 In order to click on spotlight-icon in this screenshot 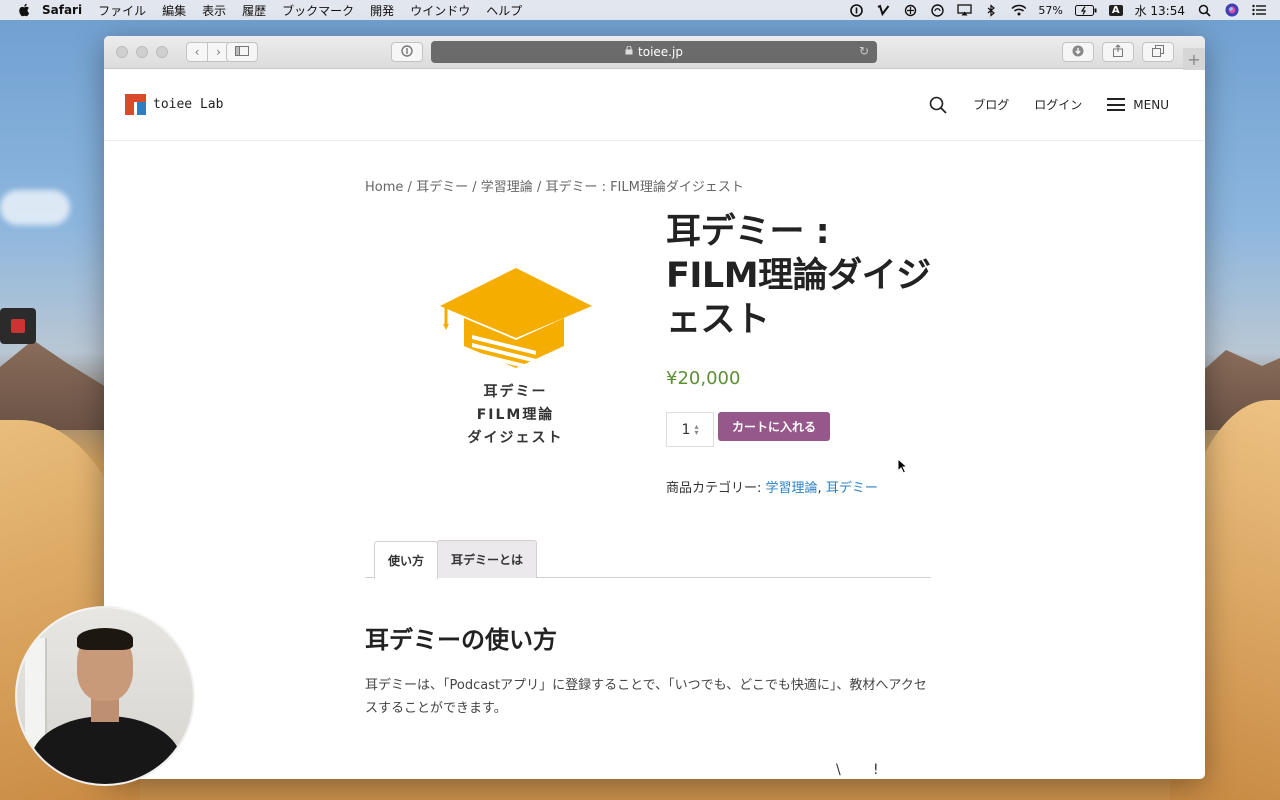, I will do `click(1204, 10)`.